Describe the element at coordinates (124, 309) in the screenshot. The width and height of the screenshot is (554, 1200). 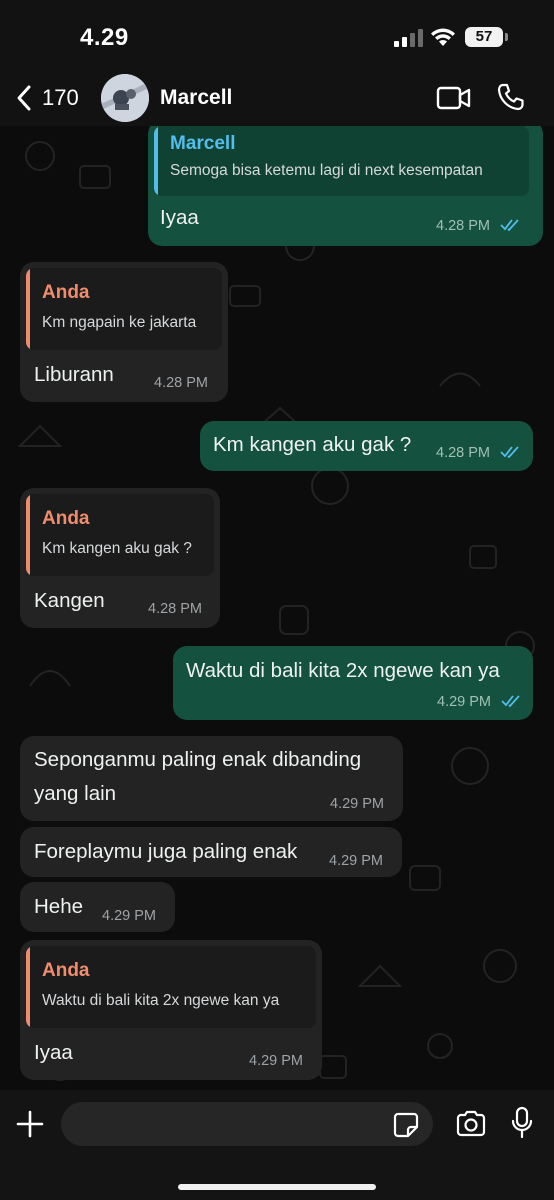
I see `quoted-message: Anda Km ngapain ke jakarta` at that location.